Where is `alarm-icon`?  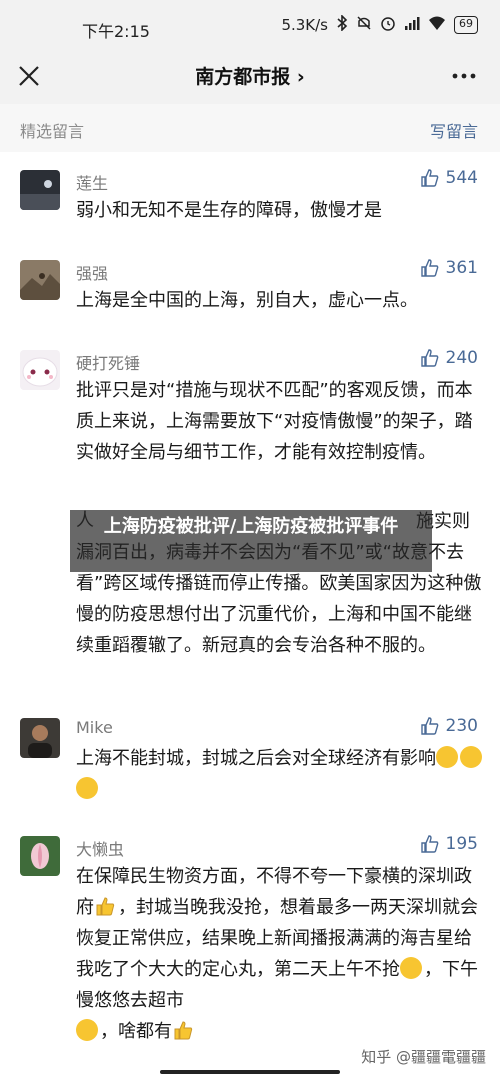
alarm-icon is located at coordinates (388, 25).